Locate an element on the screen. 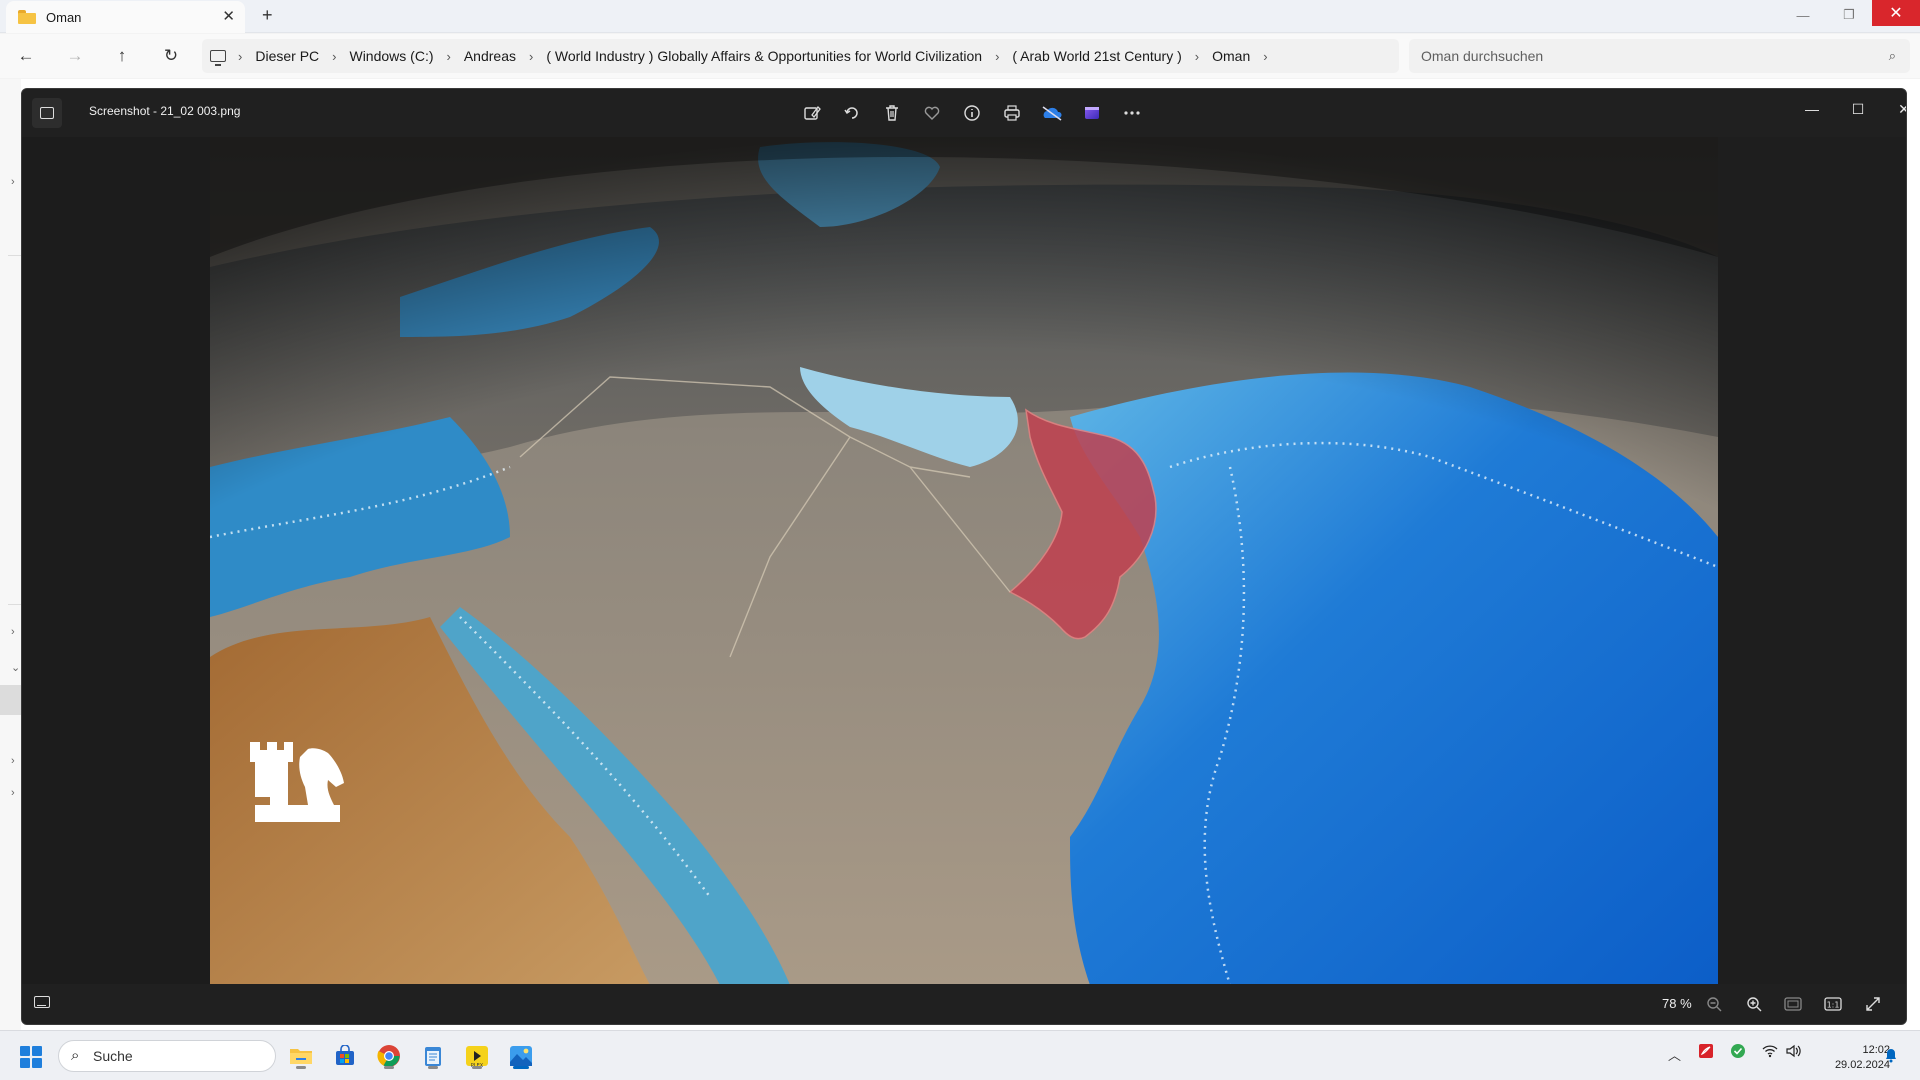 Image resolution: width=1920 pixels, height=1080 pixels. edit-image-icon is located at coordinates (812, 113).